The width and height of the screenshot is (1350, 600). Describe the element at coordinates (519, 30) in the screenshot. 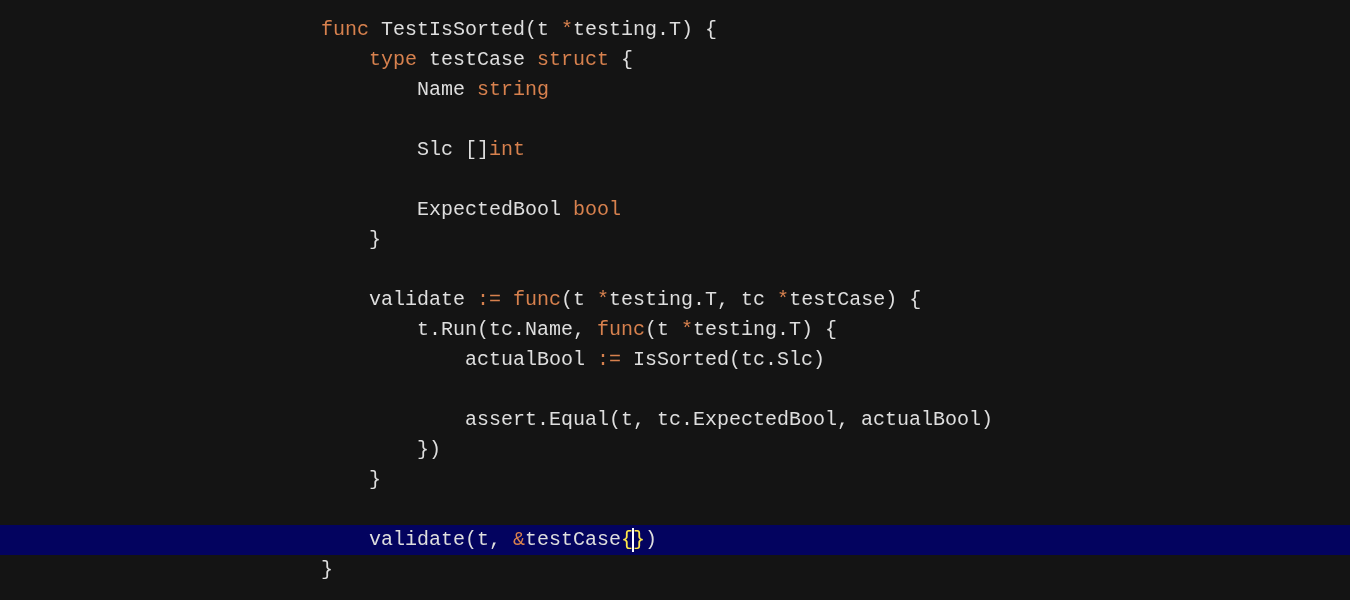

I see `code-line: func TestIsSorted(t *testing.T) {` at that location.